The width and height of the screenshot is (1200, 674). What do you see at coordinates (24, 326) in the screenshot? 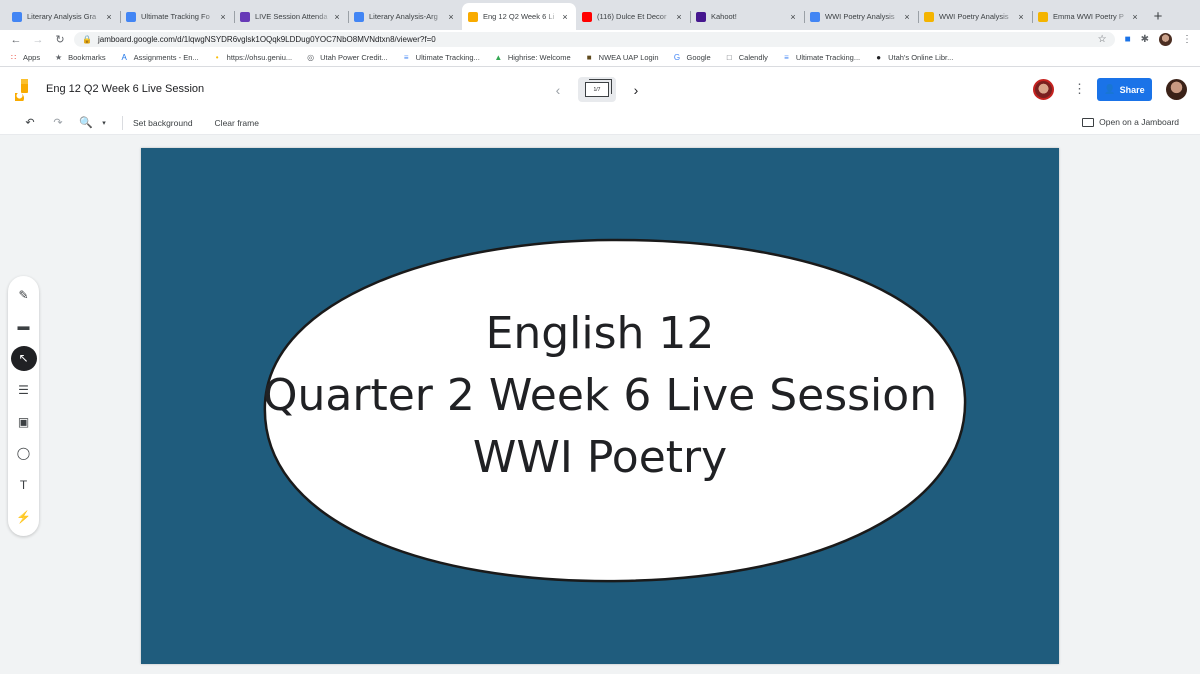
I see `eraser-icon: ▬` at bounding box center [24, 326].